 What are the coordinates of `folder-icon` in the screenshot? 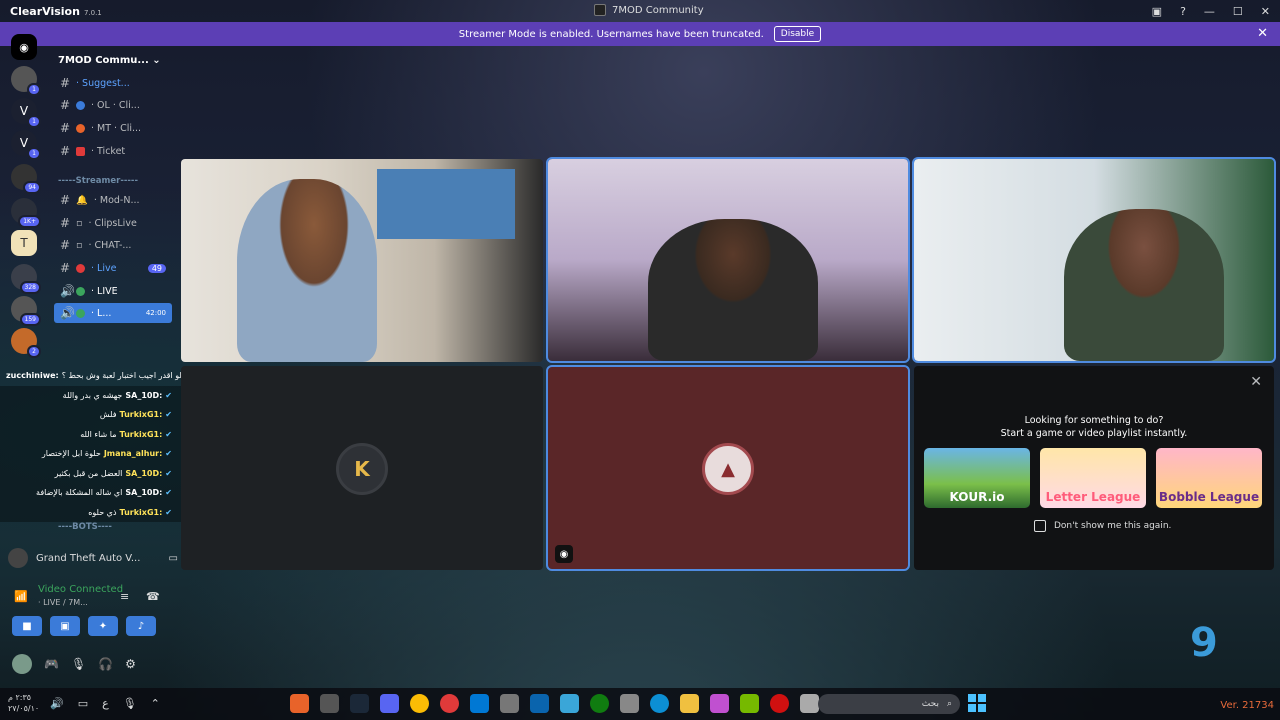 It's located at (689, 703).